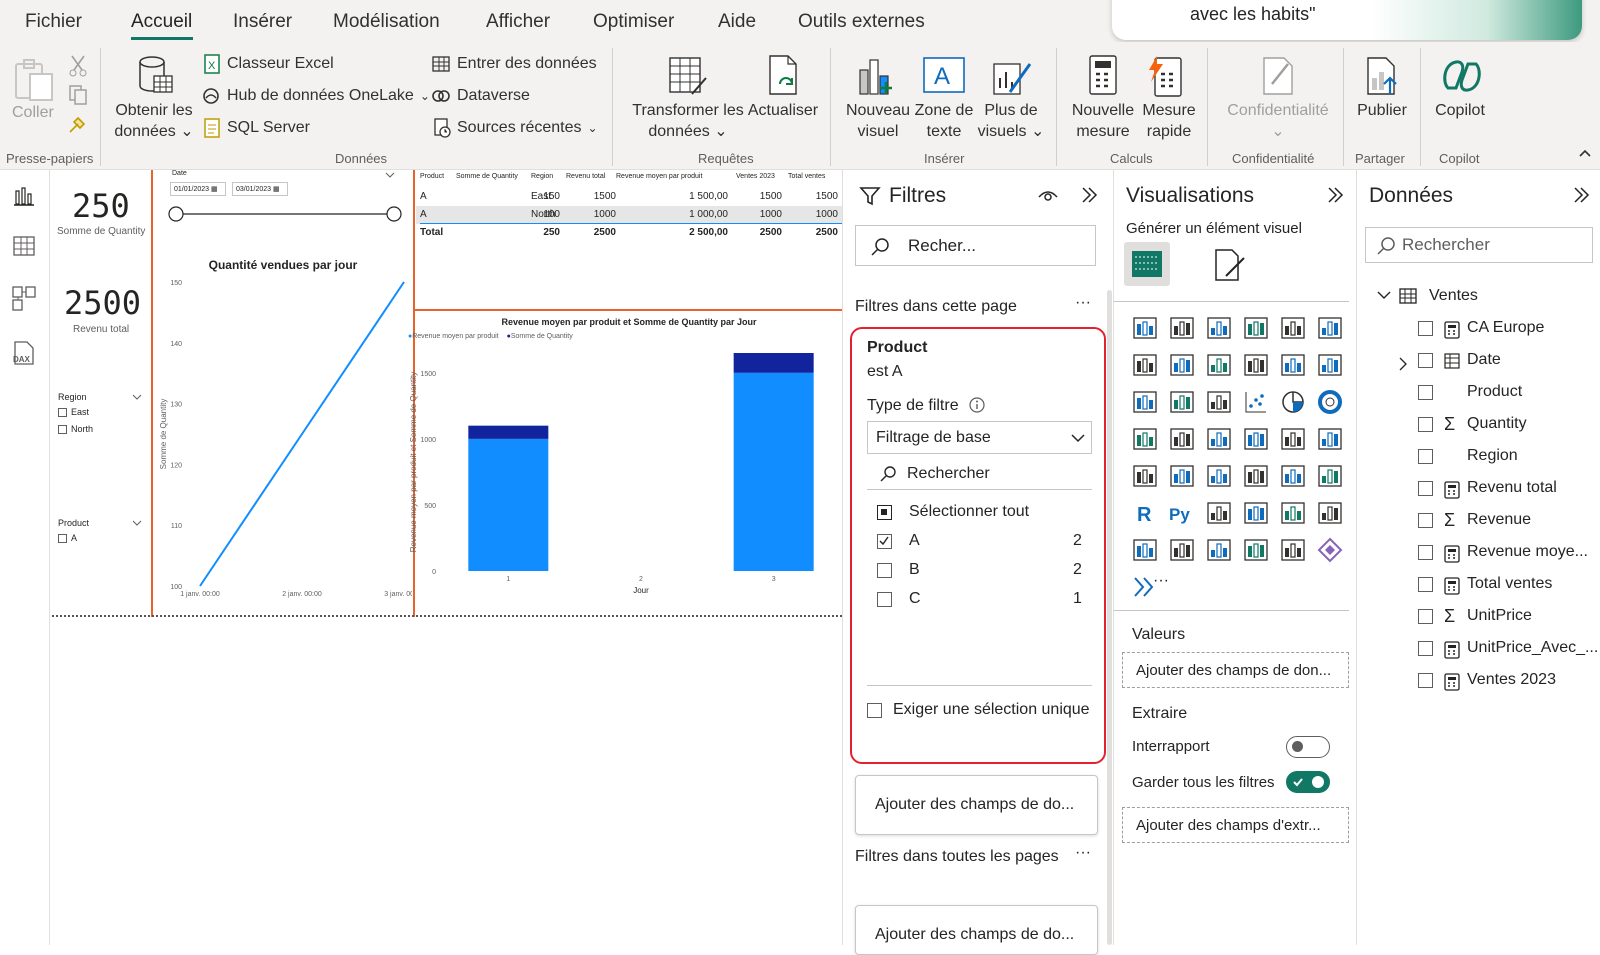 The height and width of the screenshot is (955, 1600). Describe the element at coordinates (1256, 550) in the screenshot. I see `power-automate-icon` at that location.